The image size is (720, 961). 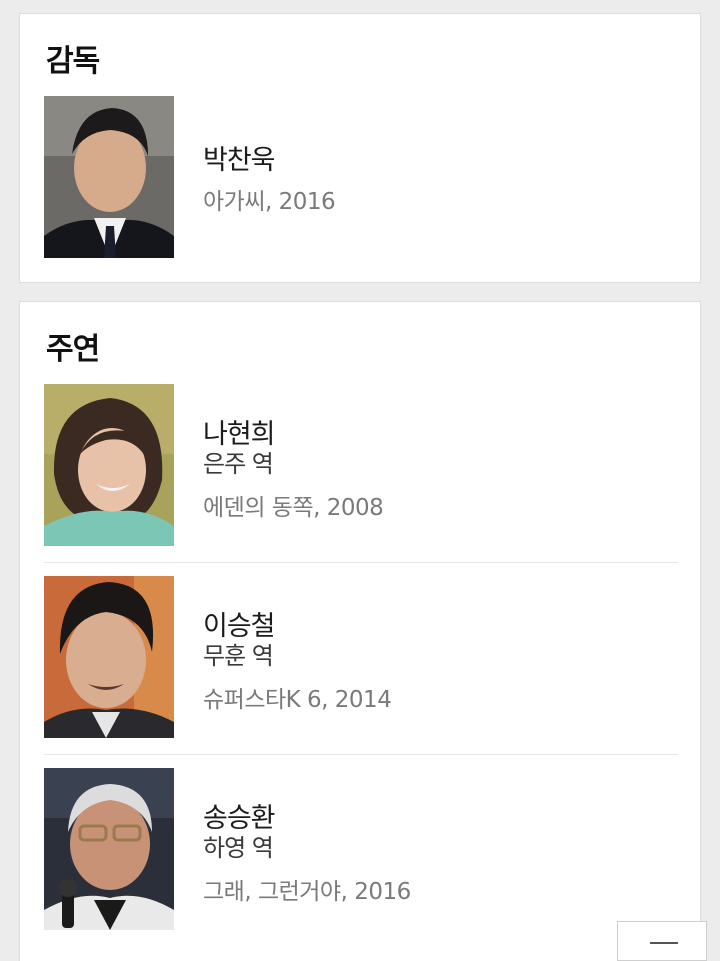 What do you see at coordinates (269, 202) in the screenshot?
I see `person-work: 아가씨, 2016` at bounding box center [269, 202].